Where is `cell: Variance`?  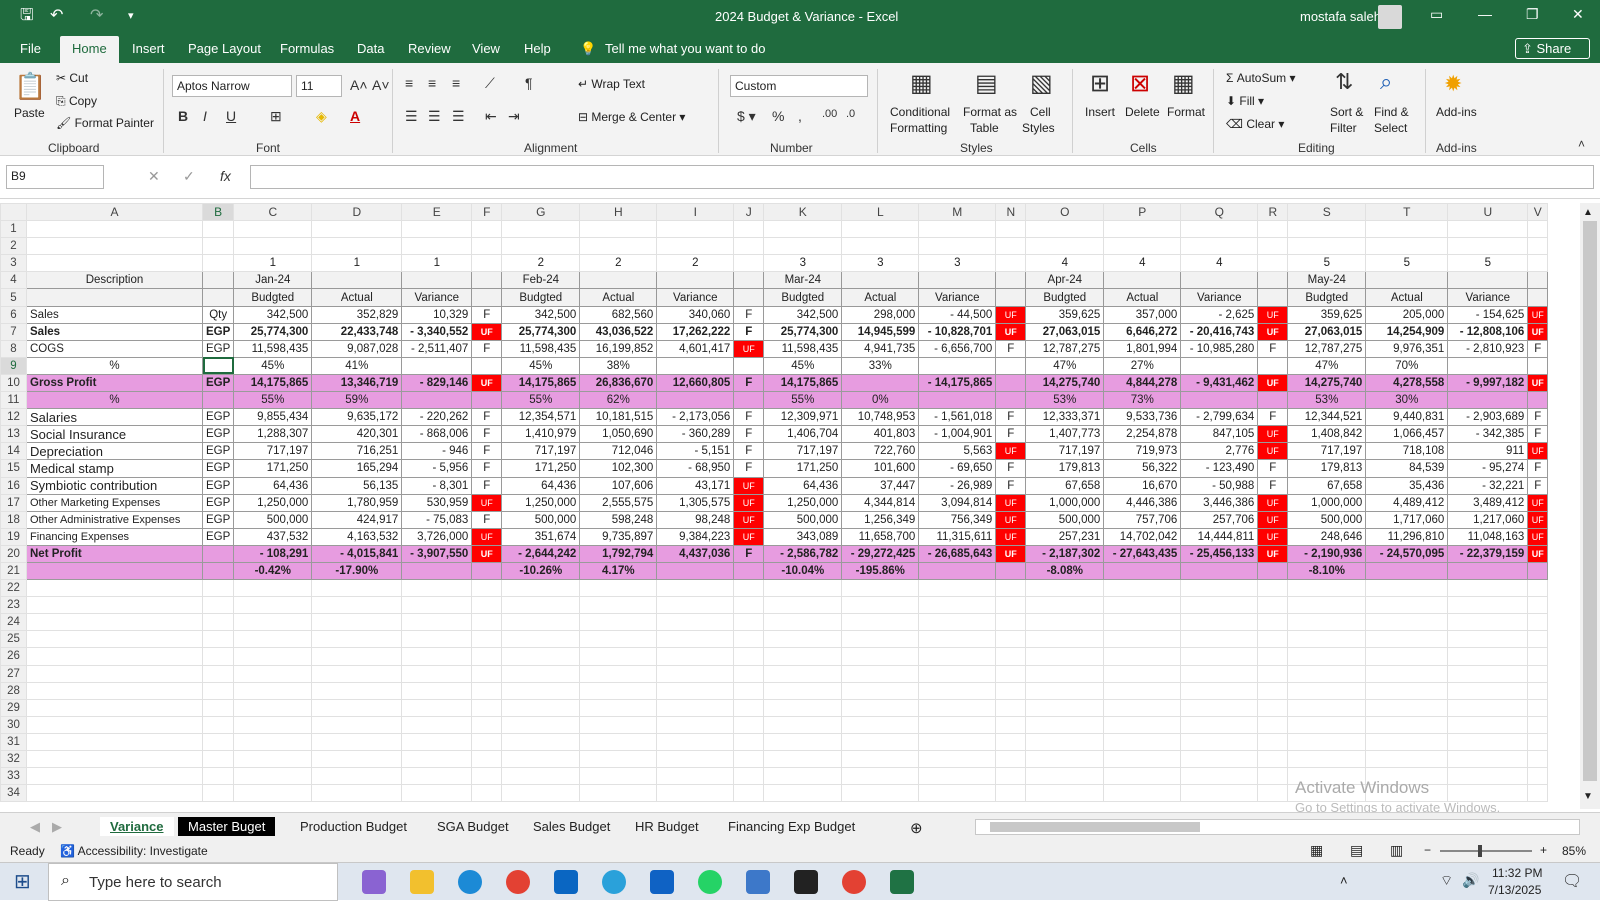
cell: Variance is located at coordinates (957, 297).